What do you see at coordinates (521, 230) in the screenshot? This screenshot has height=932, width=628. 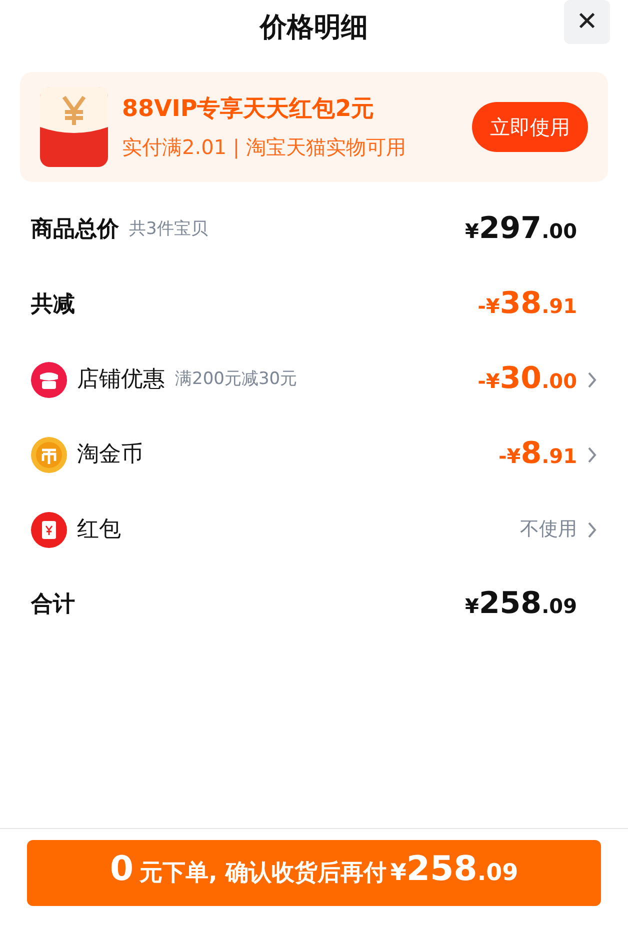 I see `price: ¥297.00` at bounding box center [521, 230].